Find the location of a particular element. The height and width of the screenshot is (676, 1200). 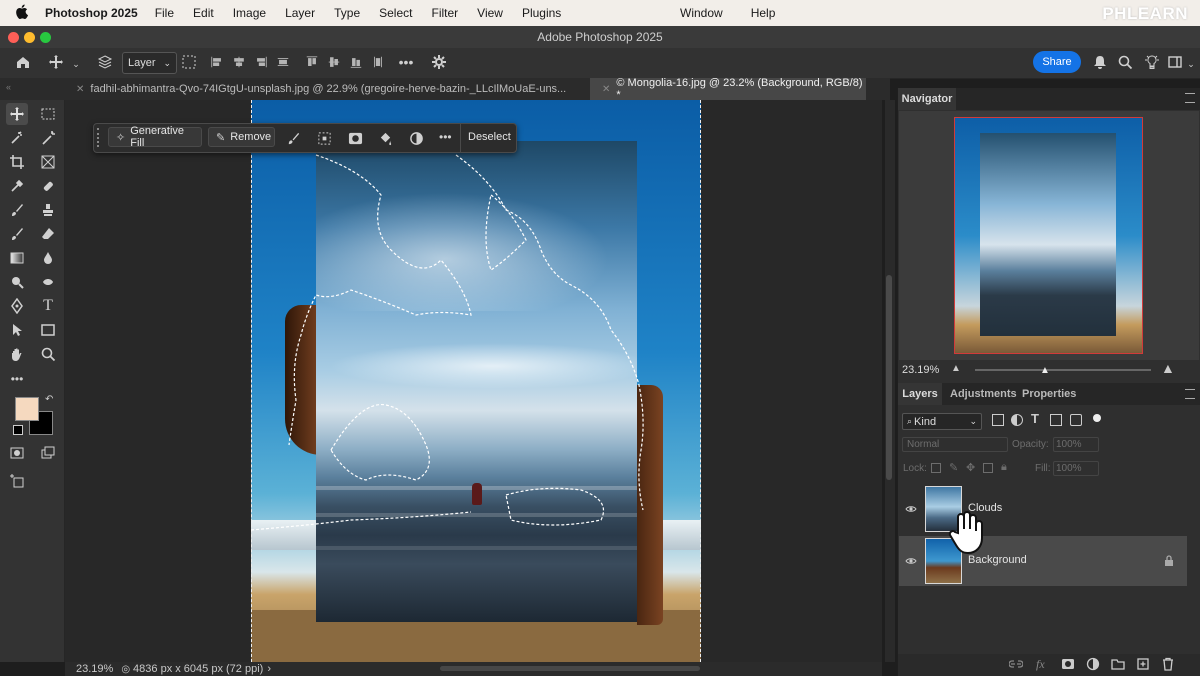

healing-brush-tool-icon is located at coordinates (48, 186).